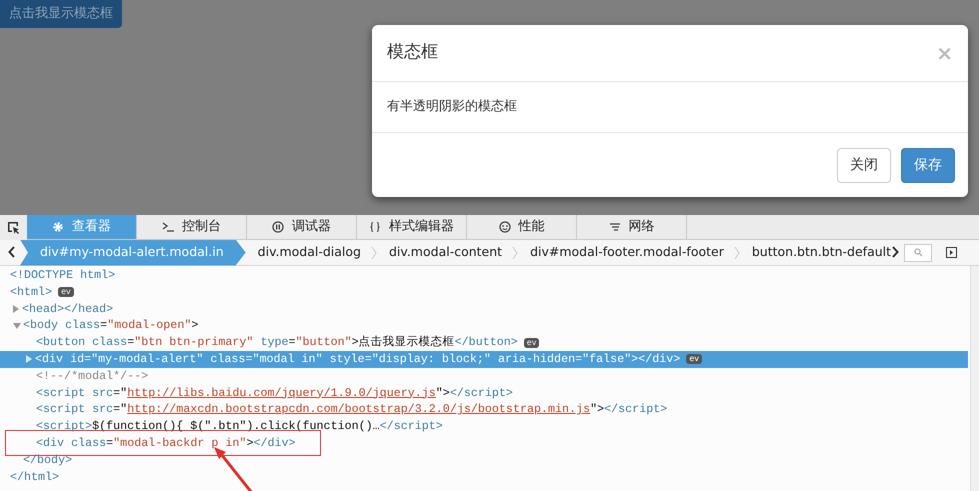 Image resolution: width=979 pixels, height=491 pixels. Describe the element at coordinates (110, 325) in the screenshot. I see `code-line: <body class="modal-open">` at that location.